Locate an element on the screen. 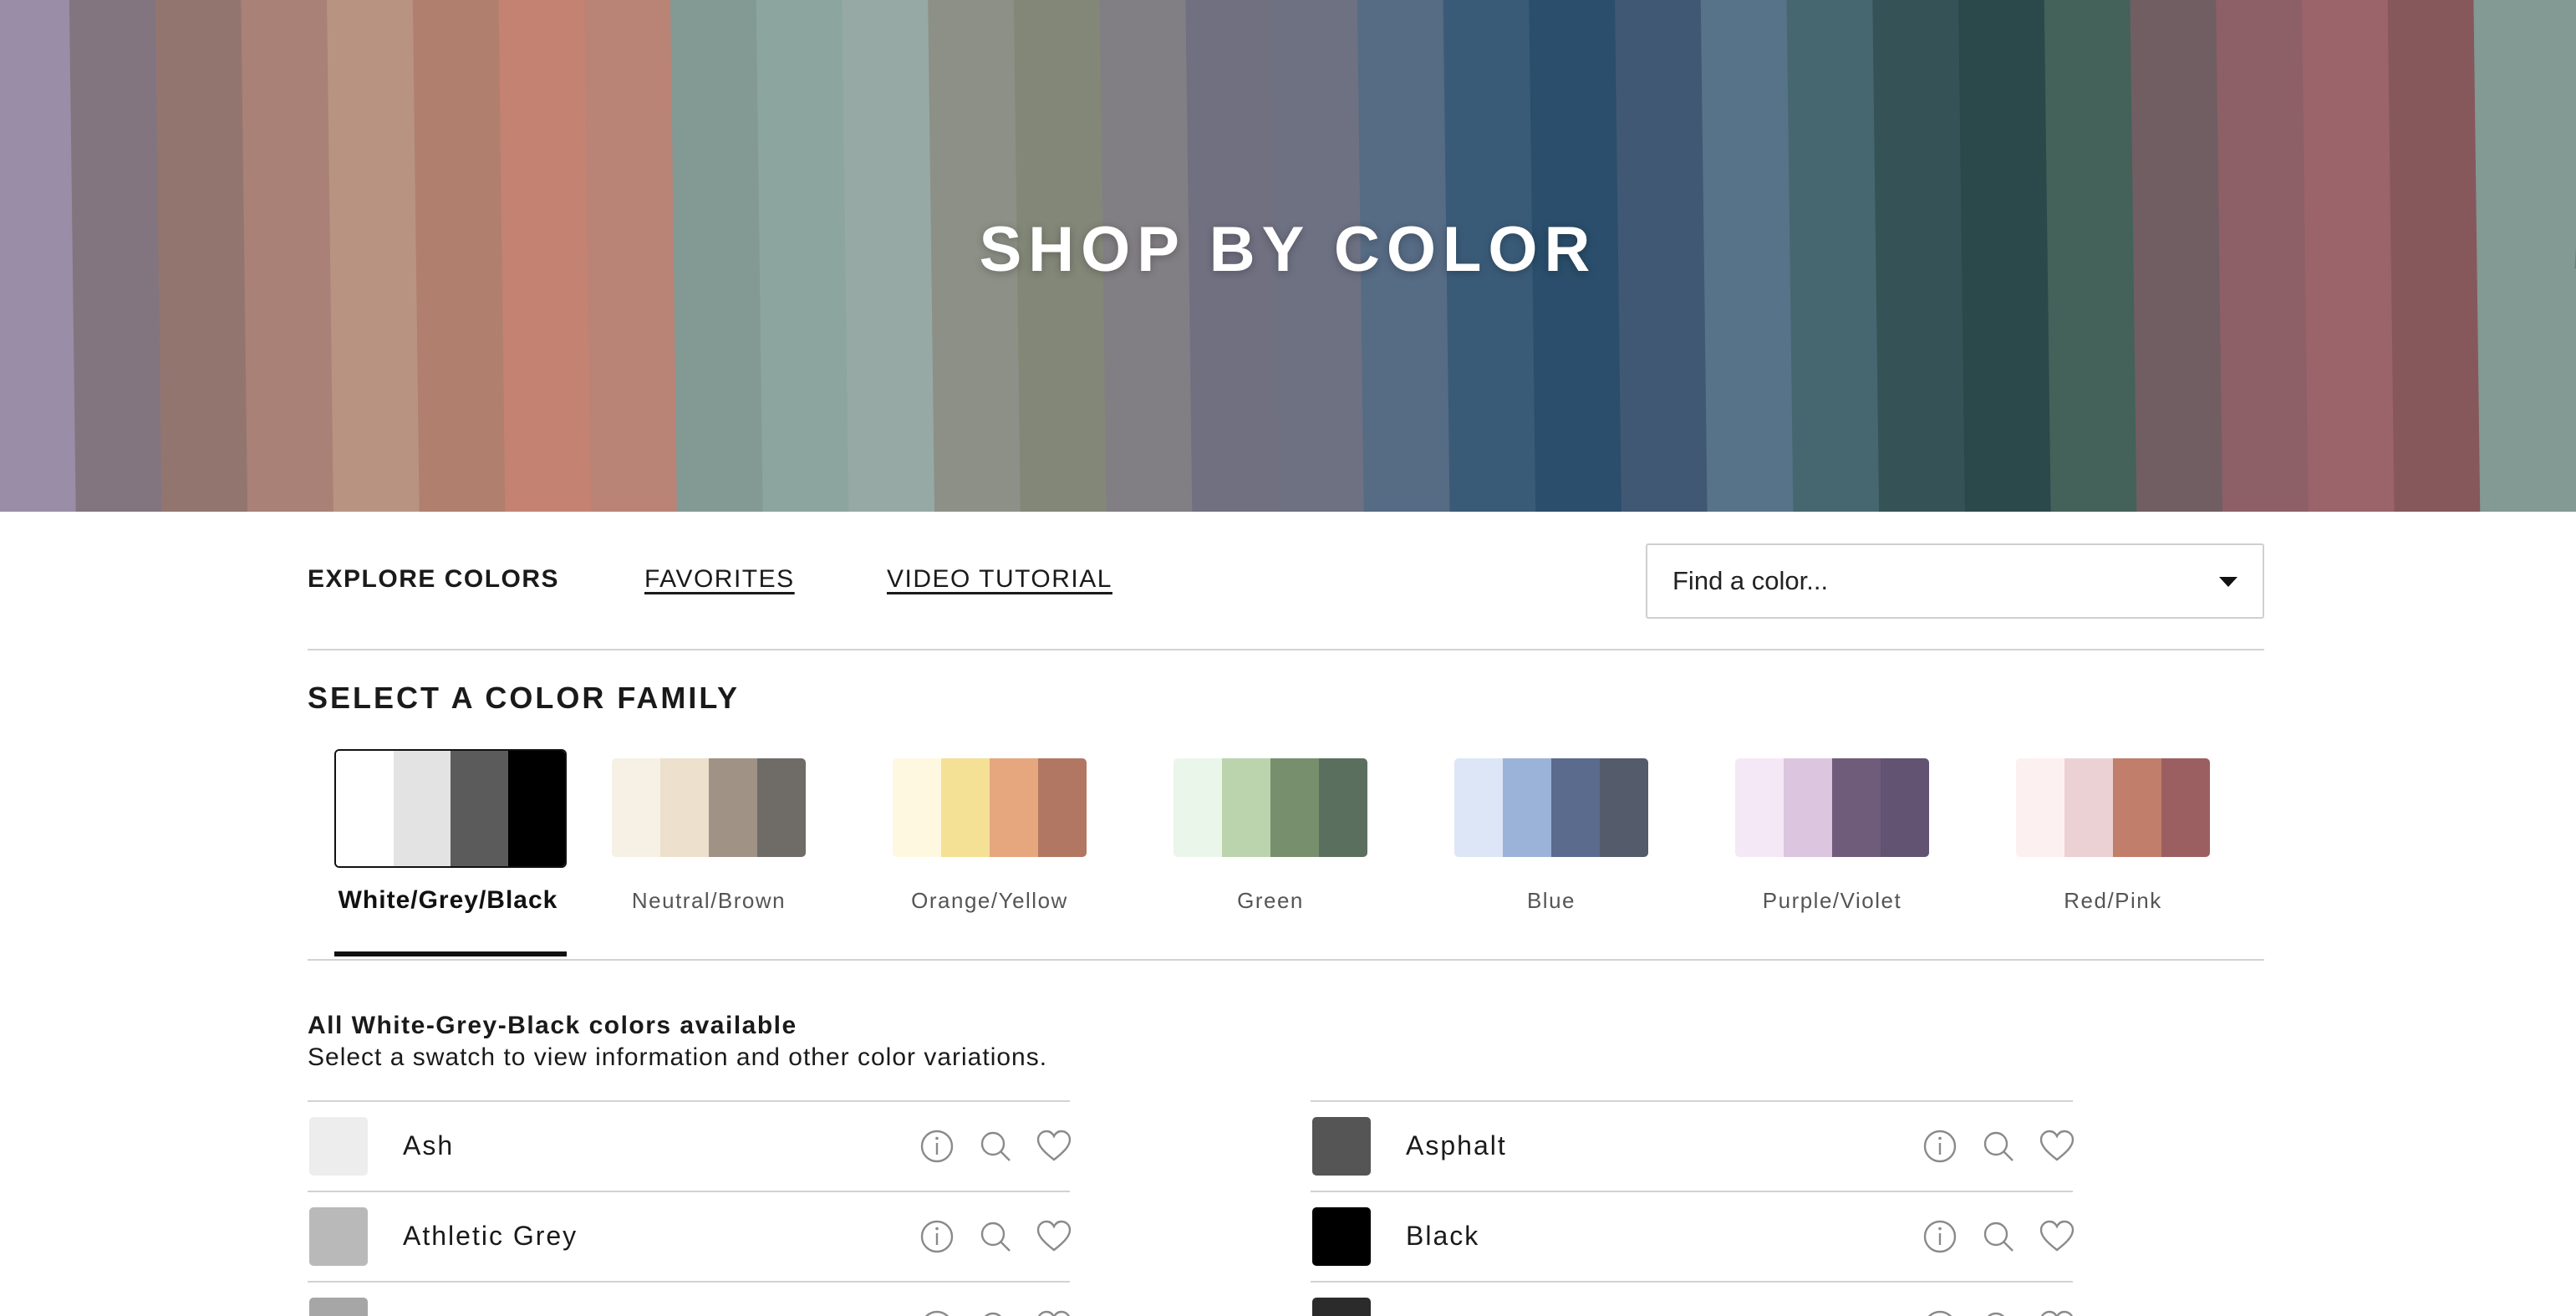 The width and height of the screenshot is (2576, 1316). family-label: Green is located at coordinates (1270, 901).